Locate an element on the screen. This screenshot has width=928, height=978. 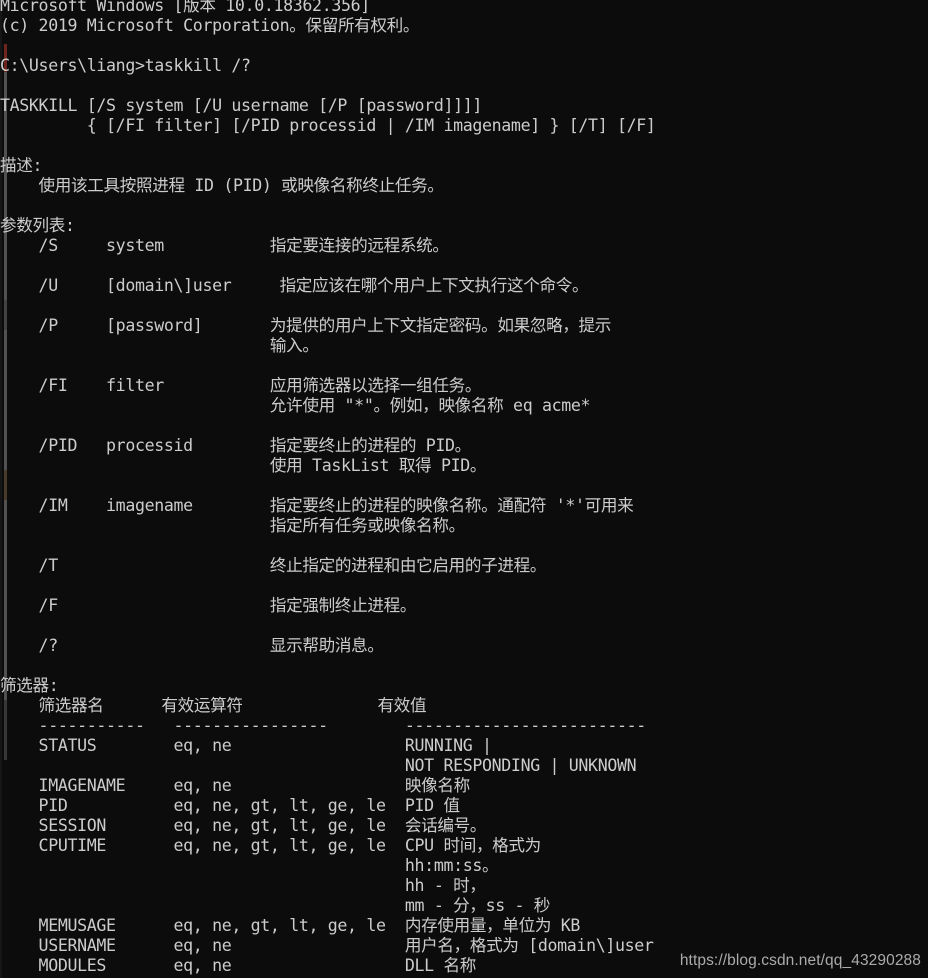
console-line: hh:mm:ss。 is located at coordinates (249, 865).